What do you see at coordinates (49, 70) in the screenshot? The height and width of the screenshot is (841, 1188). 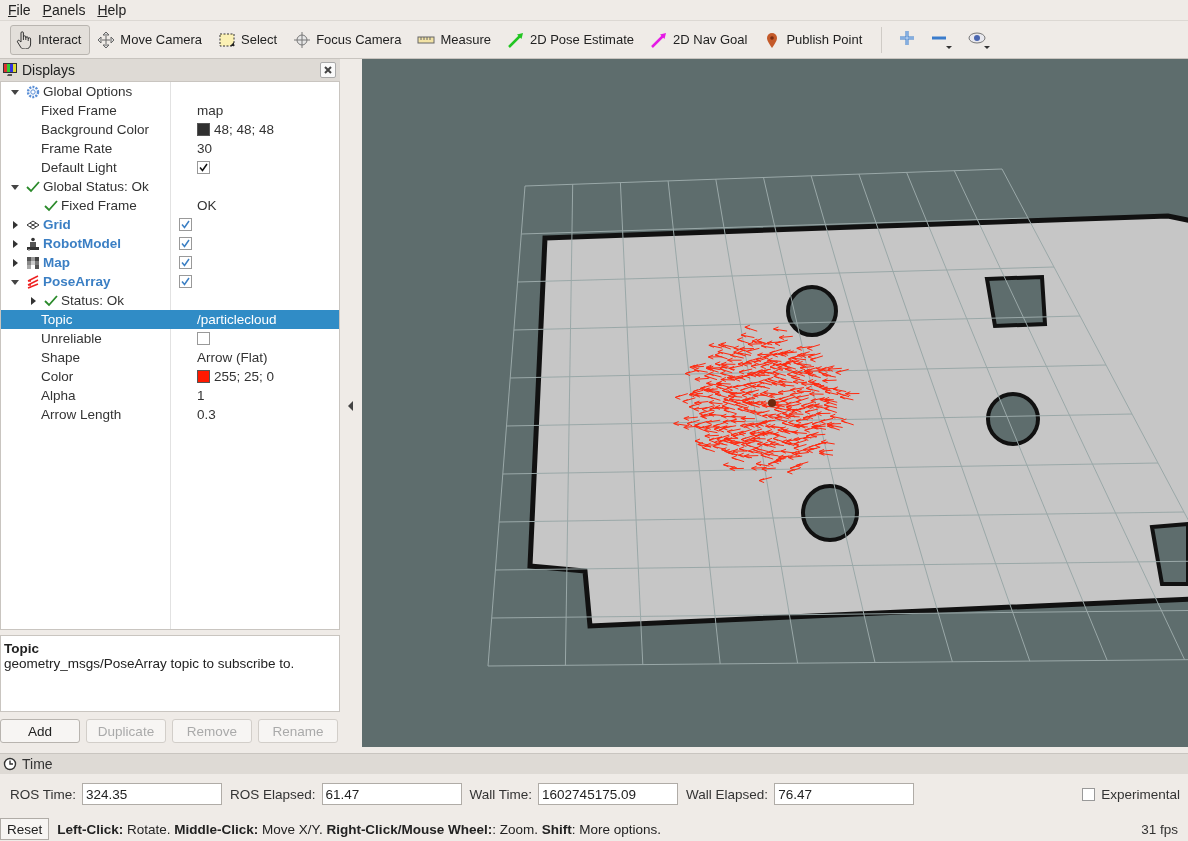 I see `panel-title: Displays` at bounding box center [49, 70].